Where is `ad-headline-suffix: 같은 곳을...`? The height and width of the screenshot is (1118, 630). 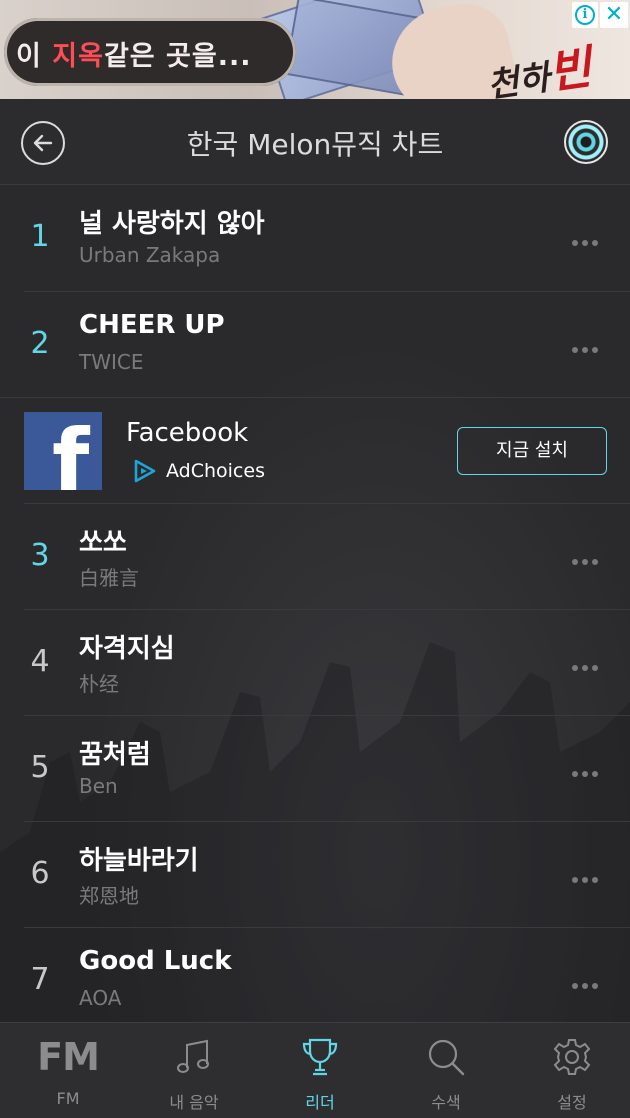 ad-headline-suffix: 같은 곳을... is located at coordinates (177, 56).